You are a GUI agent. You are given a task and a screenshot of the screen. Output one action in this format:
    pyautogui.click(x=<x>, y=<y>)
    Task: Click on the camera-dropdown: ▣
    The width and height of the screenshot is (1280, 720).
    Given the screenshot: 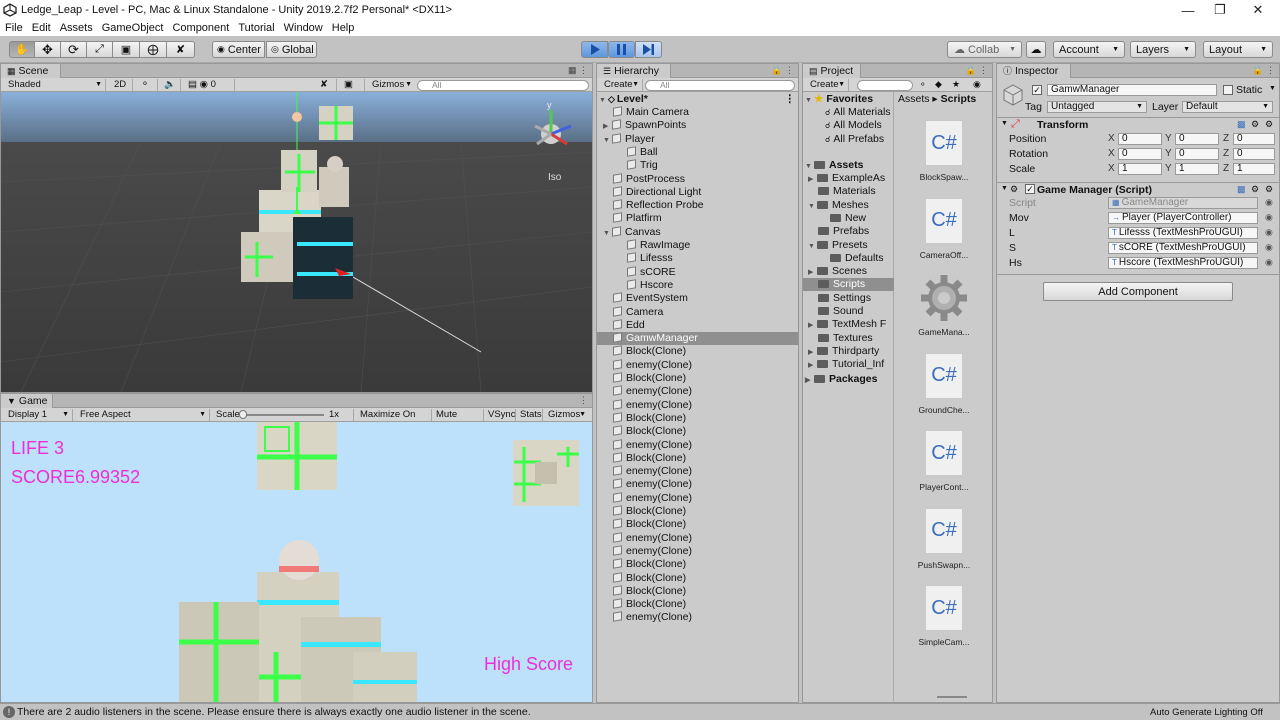 What is the action you would take?
    pyautogui.click(x=353, y=85)
    